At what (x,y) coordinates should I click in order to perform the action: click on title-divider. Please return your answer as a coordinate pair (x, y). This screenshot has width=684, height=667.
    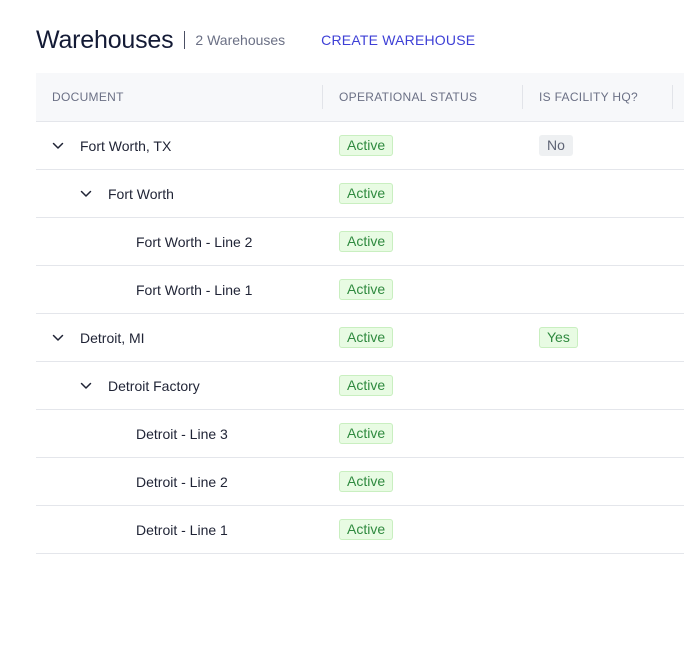
    Looking at the image, I should click on (185, 40).